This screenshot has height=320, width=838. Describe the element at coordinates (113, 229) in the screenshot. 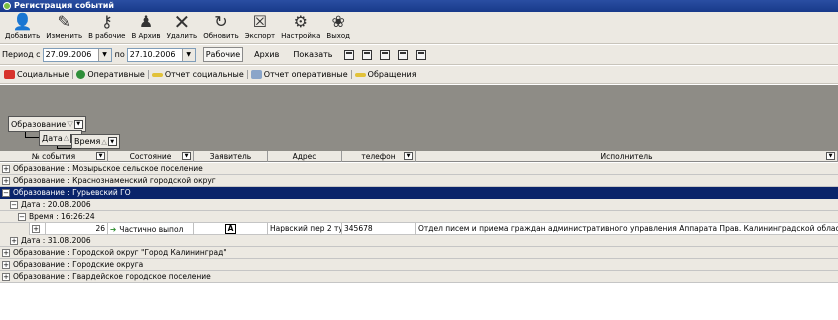

I see `state-arrow-icon: ➔` at that location.